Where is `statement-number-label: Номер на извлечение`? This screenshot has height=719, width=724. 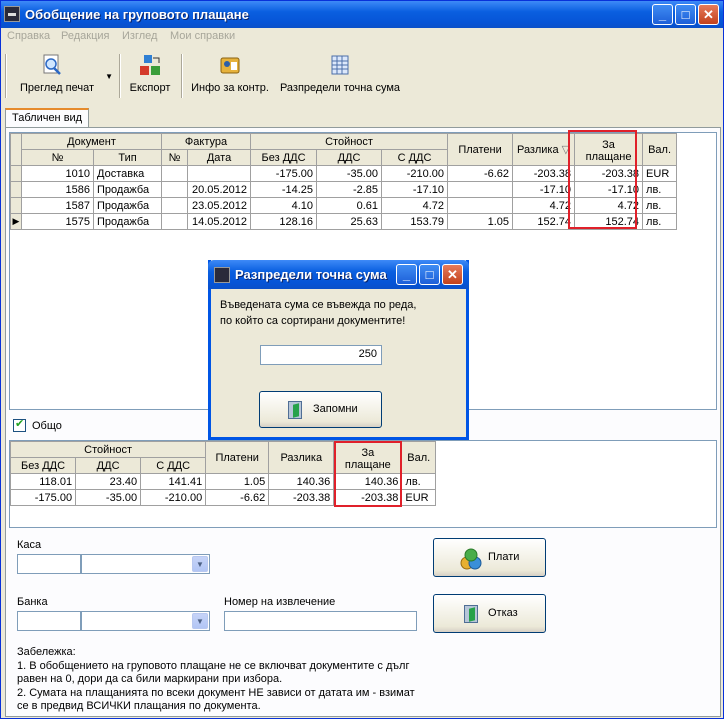
statement-number-label: Номер на извлечение is located at coordinates (280, 602).